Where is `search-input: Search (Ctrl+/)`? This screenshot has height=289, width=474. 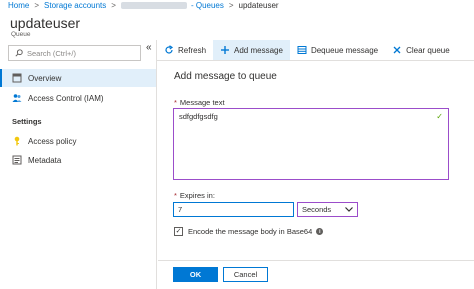 search-input: Search (Ctrl+/) is located at coordinates (74, 53).